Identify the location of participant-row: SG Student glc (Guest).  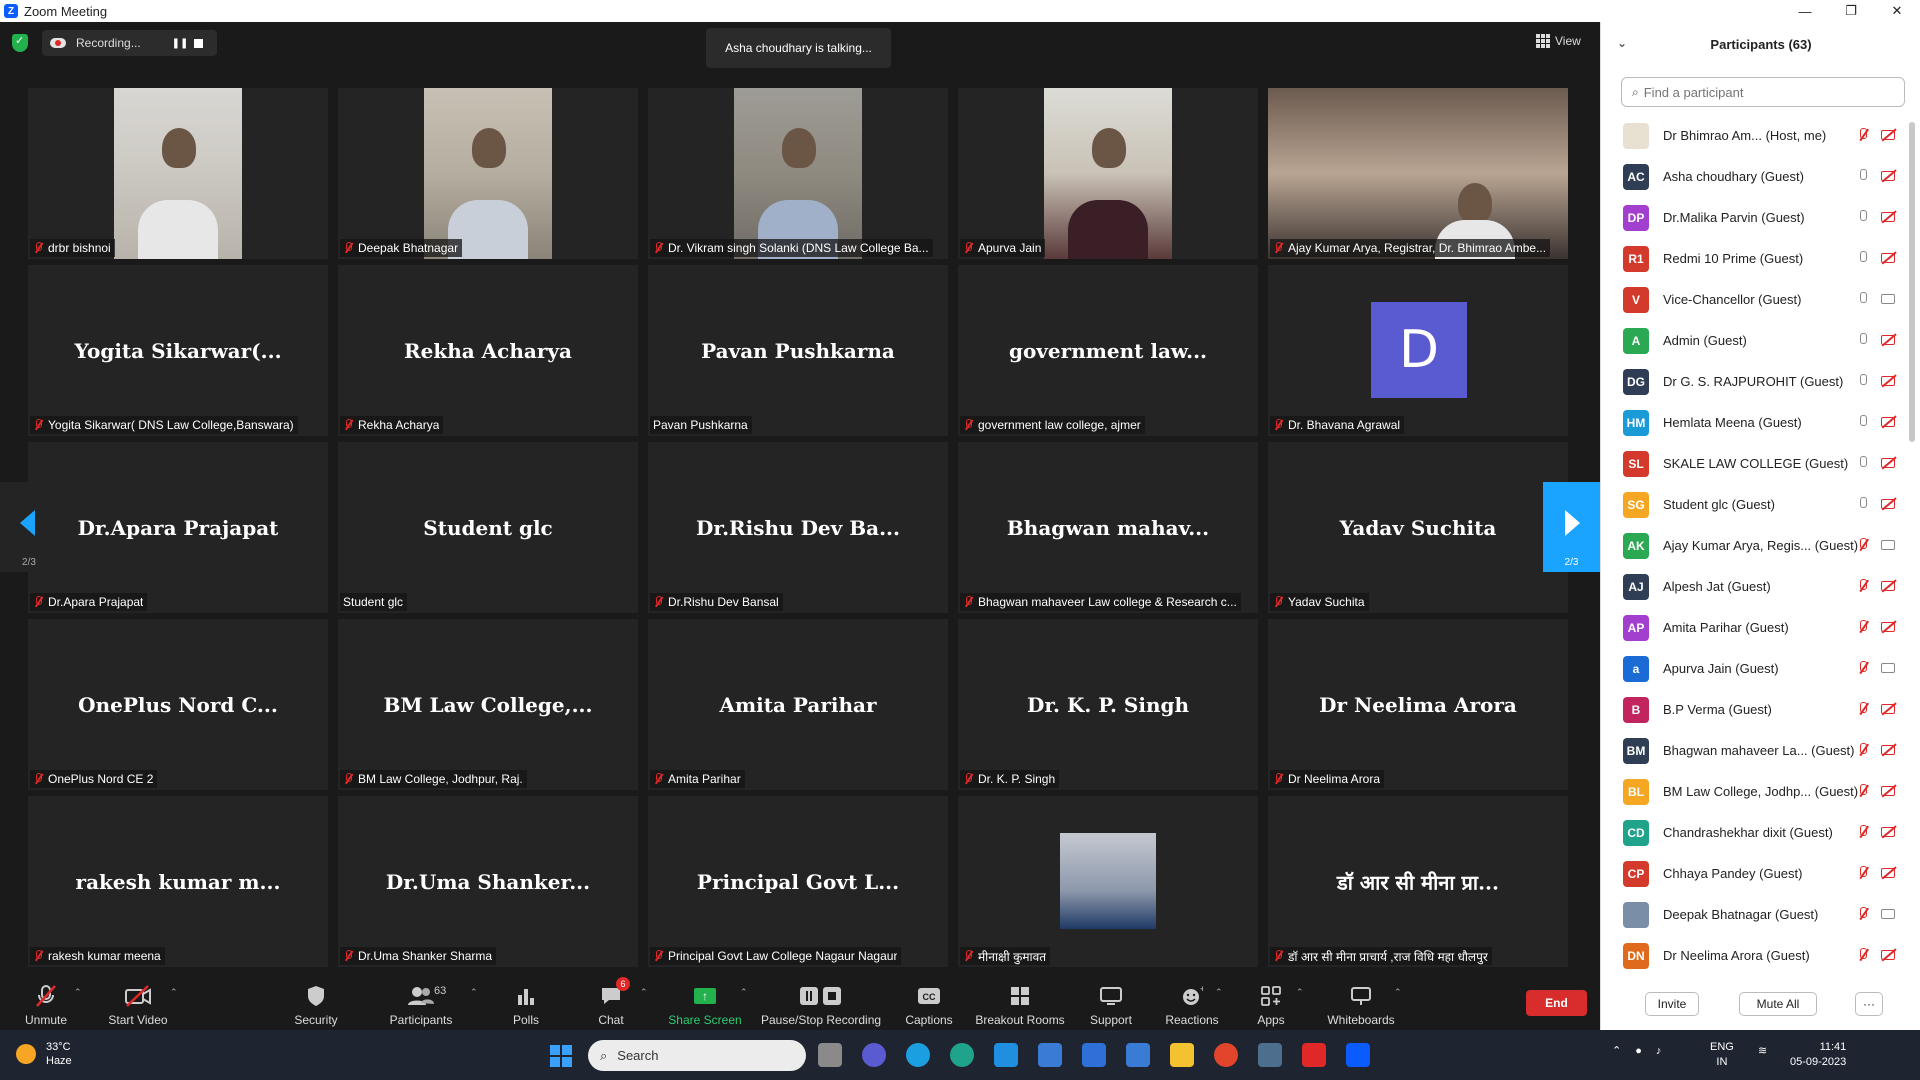
(1754, 504).